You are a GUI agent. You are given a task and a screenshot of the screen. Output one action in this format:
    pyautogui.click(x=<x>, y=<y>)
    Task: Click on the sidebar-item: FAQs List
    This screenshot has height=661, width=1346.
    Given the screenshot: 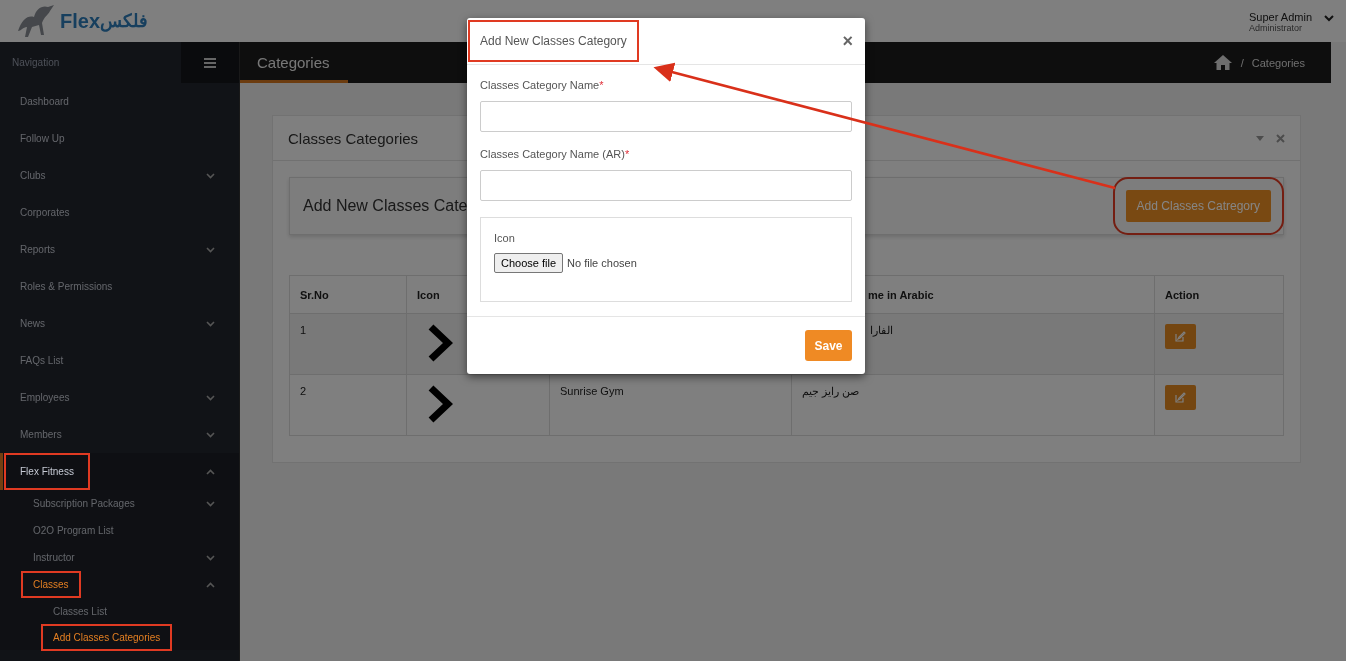 What is the action you would take?
    pyautogui.click(x=119, y=360)
    